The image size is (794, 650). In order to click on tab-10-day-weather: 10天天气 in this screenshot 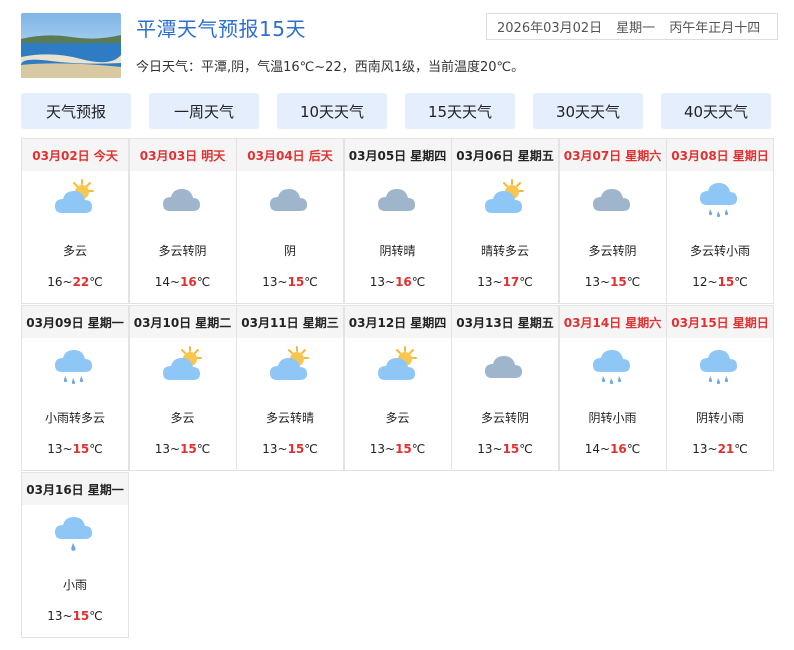, I will do `click(332, 111)`.